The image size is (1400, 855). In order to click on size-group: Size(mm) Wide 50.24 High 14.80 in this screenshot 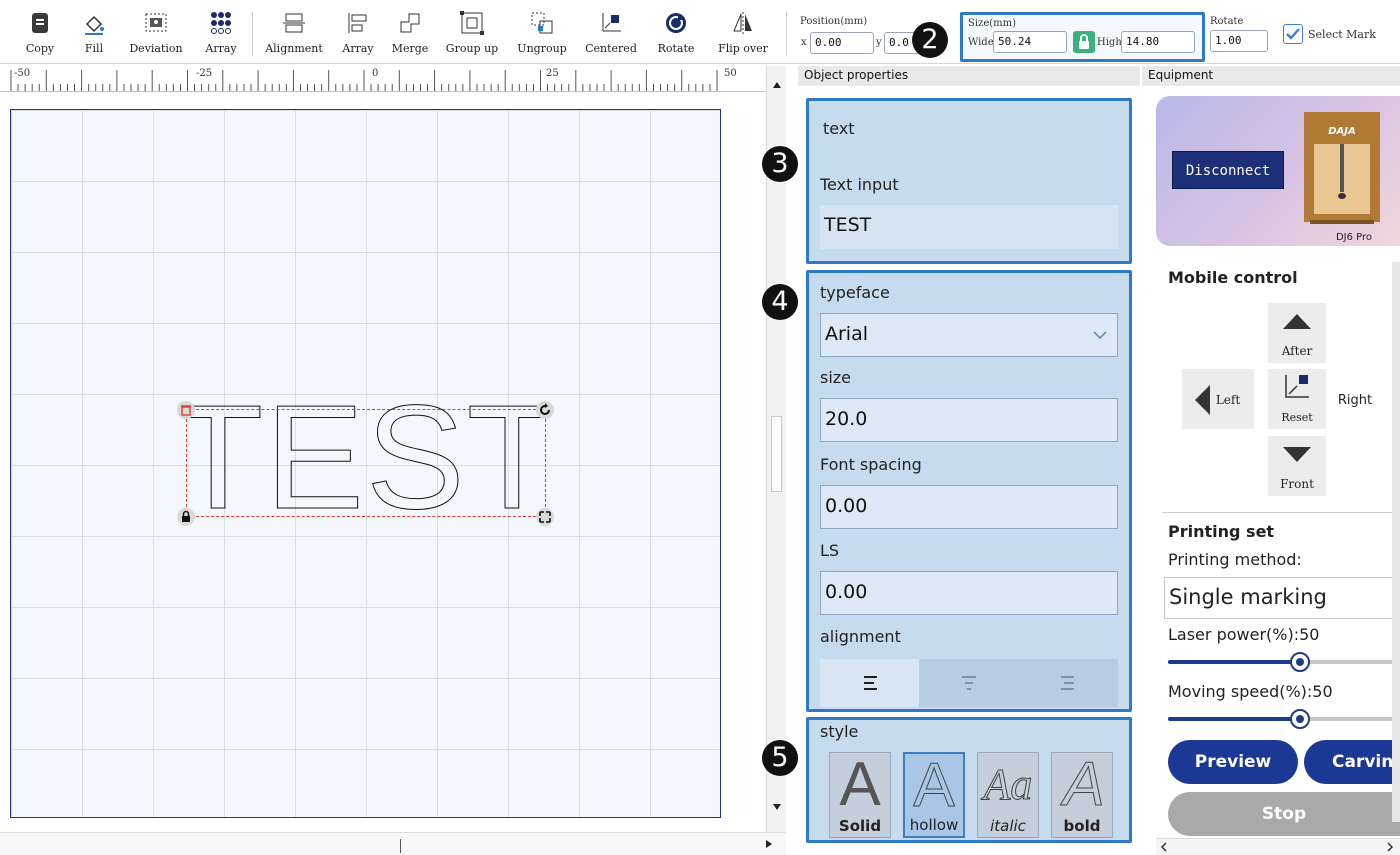, I will do `click(1082, 37)`.